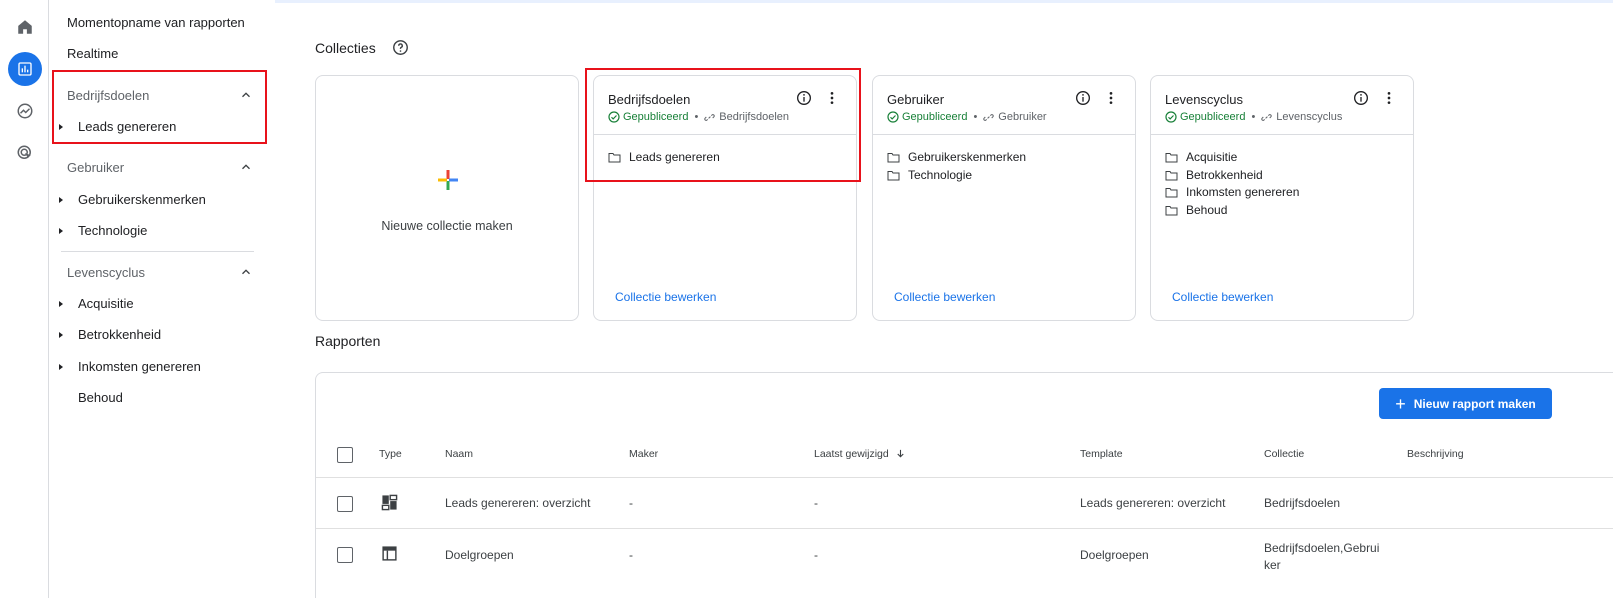 The height and width of the screenshot is (598, 1613). Describe the element at coordinates (1322, 556) in the screenshot. I see `row-collection: Bedrijfsdoelen,Gebrui ker` at that location.